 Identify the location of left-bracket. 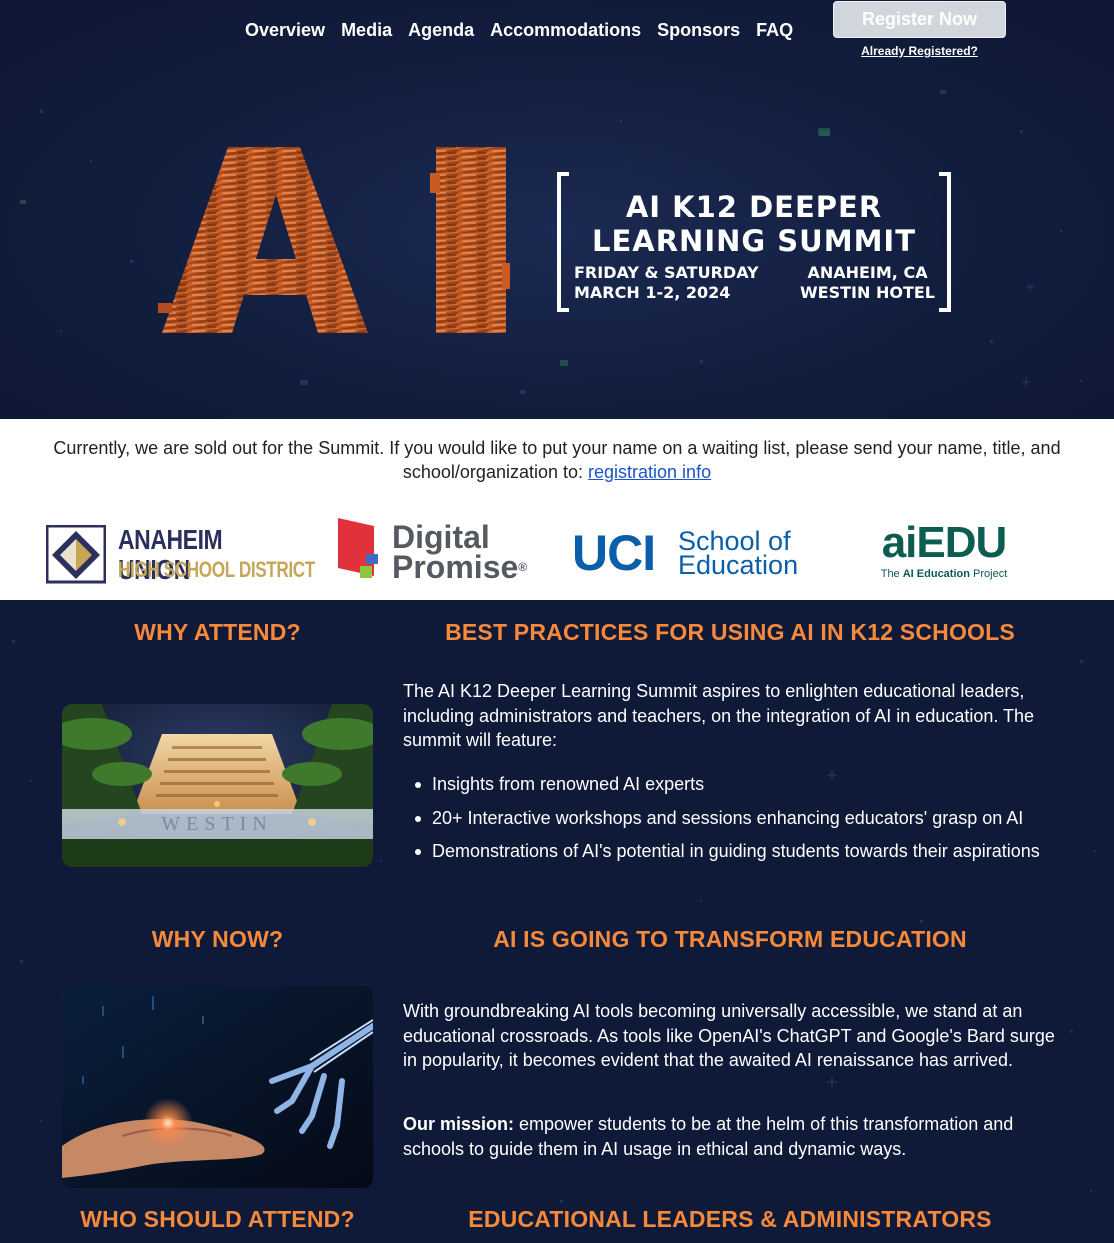
(563, 242).